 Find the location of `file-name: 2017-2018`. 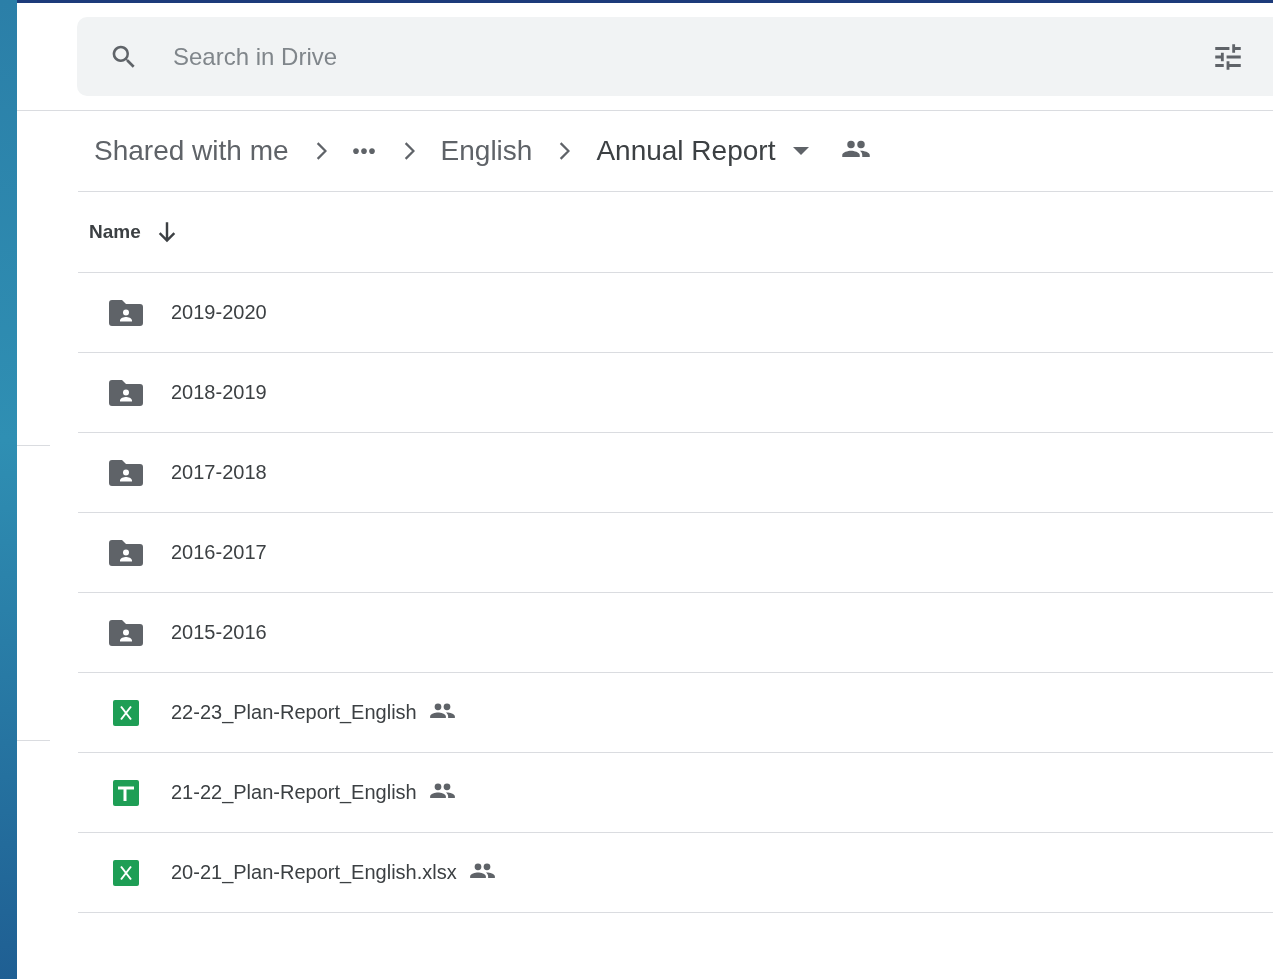

file-name: 2017-2018 is located at coordinates (219, 472).